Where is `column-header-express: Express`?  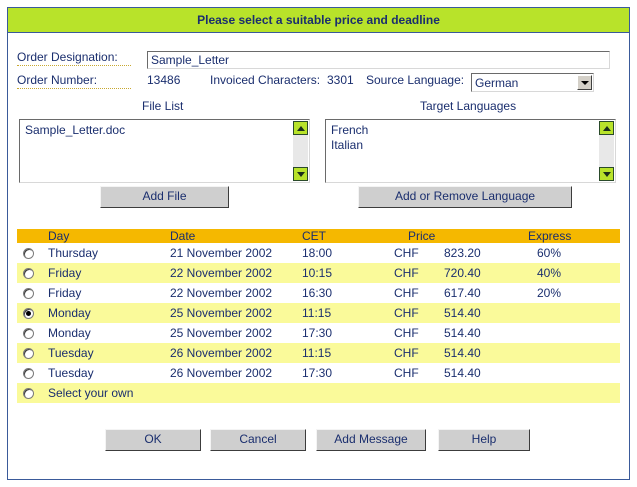 column-header-express: Express is located at coordinates (550, 236).